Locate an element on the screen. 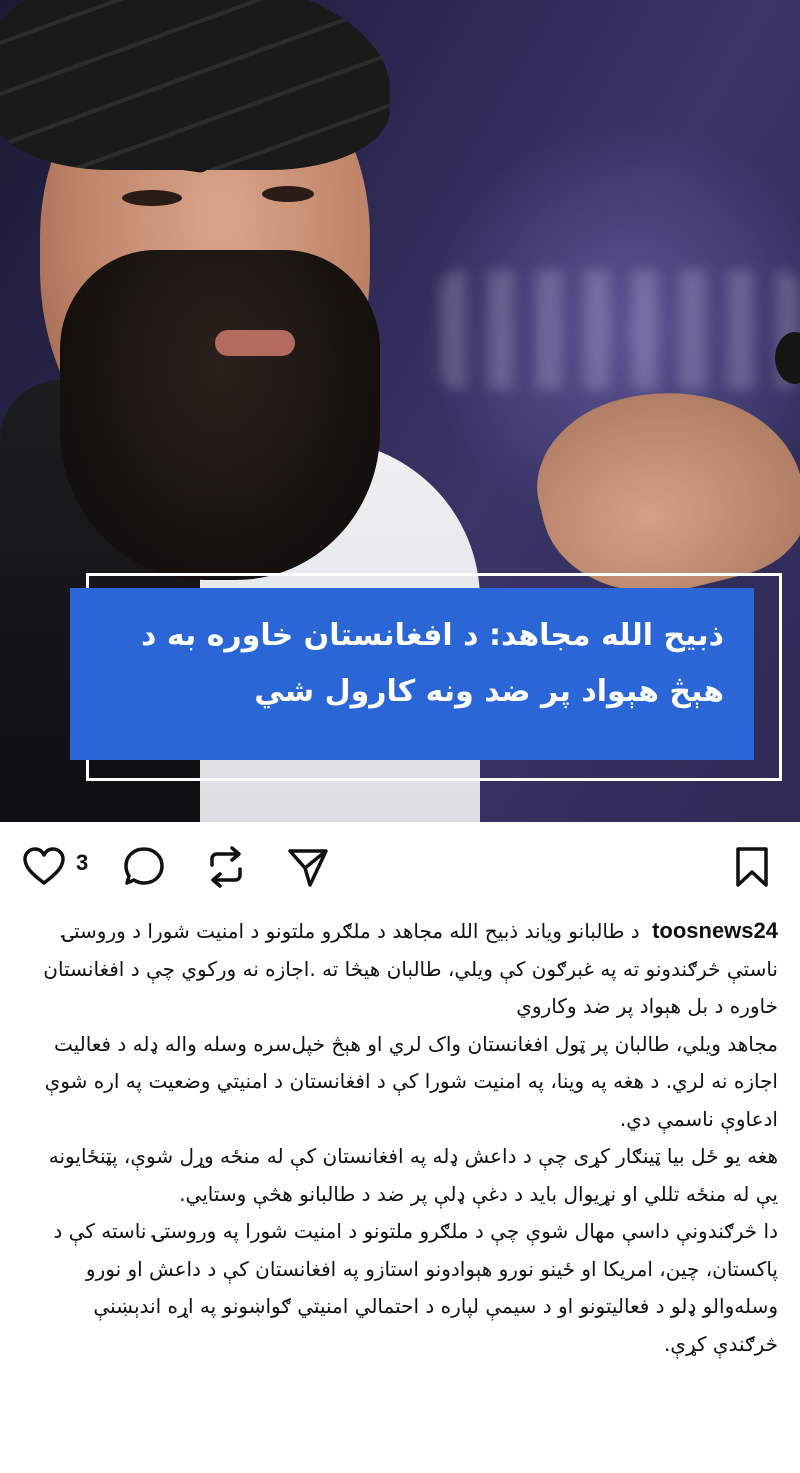 The width and height of the screenshot is (800, 1473). share-button is located at coordinates (308, 867).